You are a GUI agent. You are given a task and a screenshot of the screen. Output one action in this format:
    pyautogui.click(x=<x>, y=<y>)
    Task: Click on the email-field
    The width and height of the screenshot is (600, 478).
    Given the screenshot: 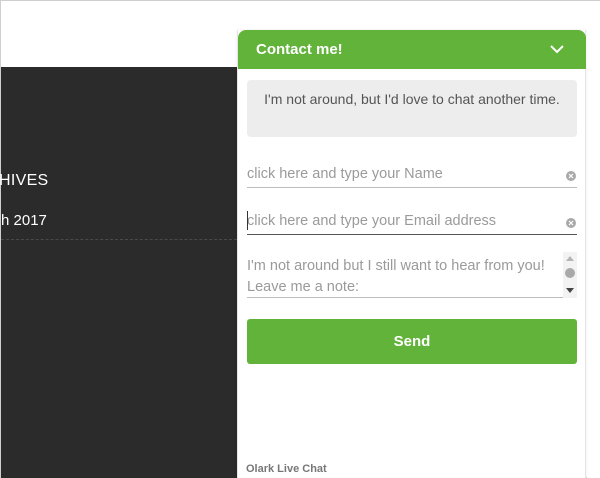 What is the action you would take?
    pyautogui.click(x=412, y=221)
    